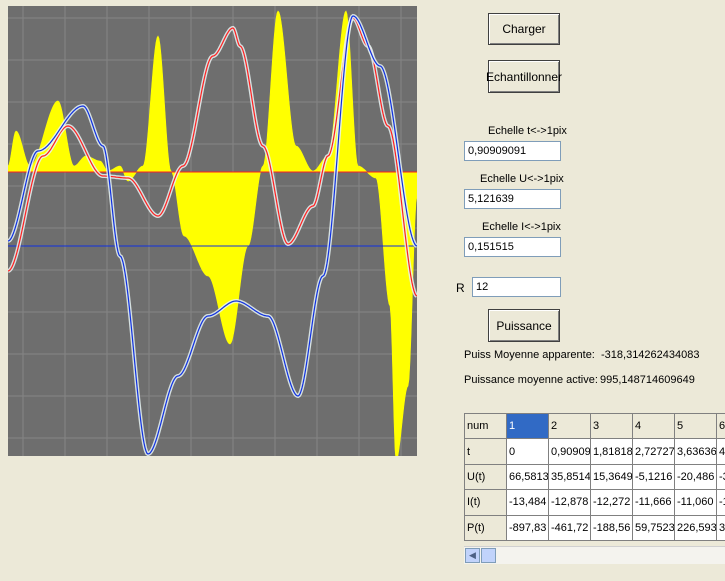  I want to click on grid-cell: 1,81818, so click(611, 451).